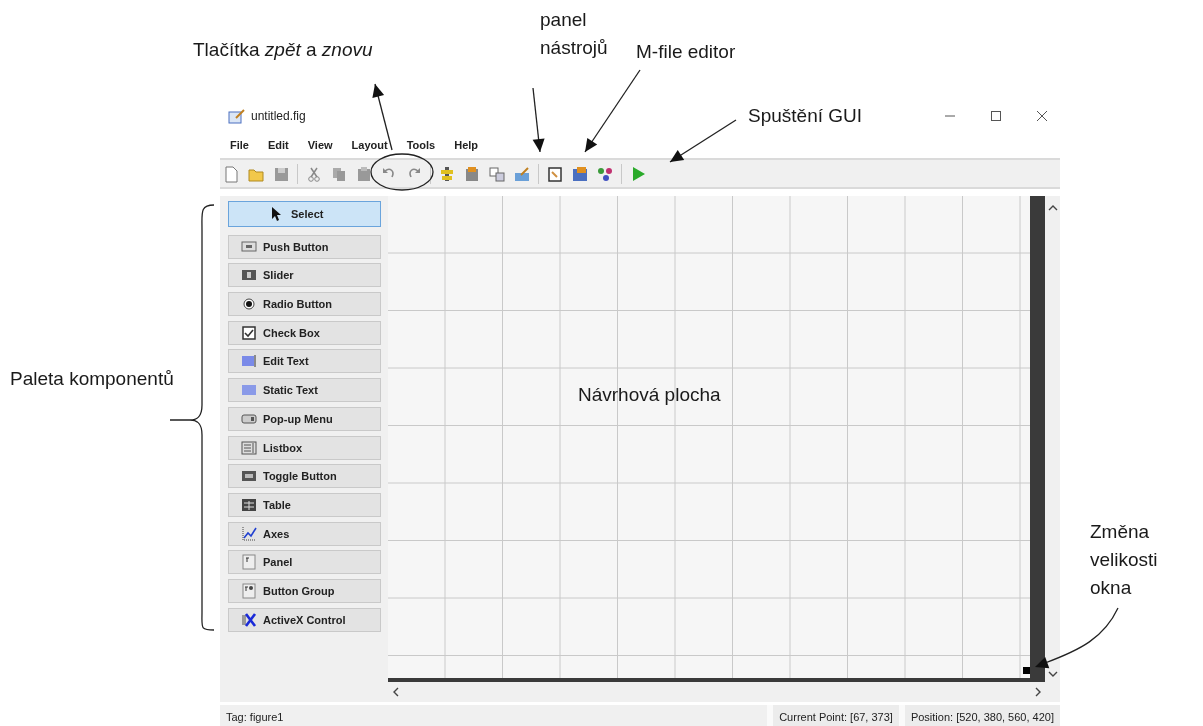  Describe the element at coordinates (249, 504) in the screenshot. I see `table-icon` at that location.